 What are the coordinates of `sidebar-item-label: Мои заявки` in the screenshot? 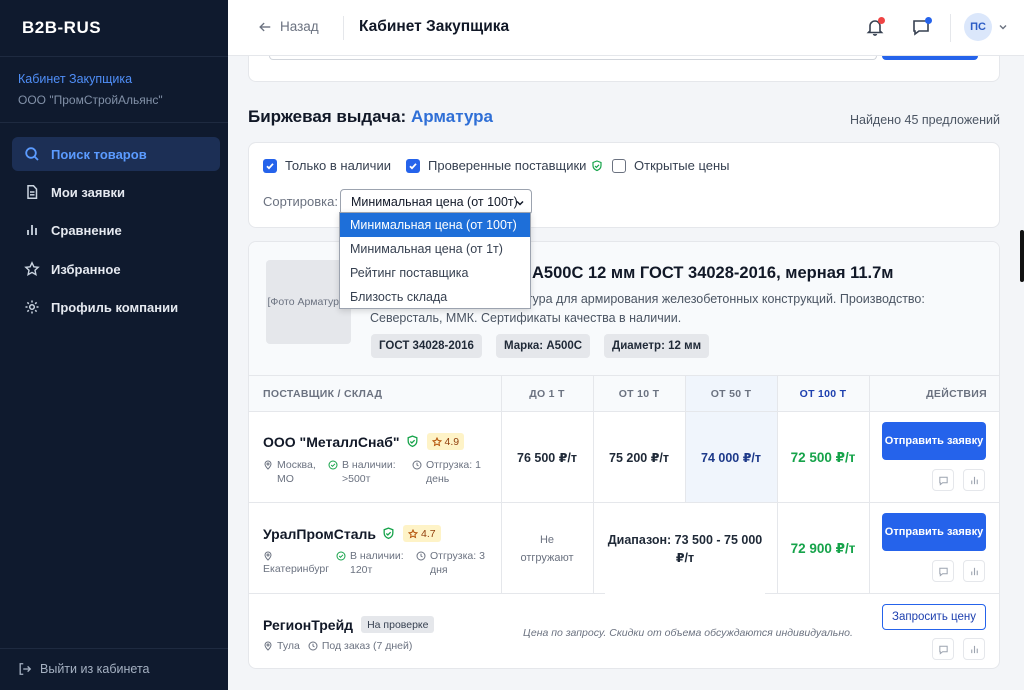 It's located at (88, 192).